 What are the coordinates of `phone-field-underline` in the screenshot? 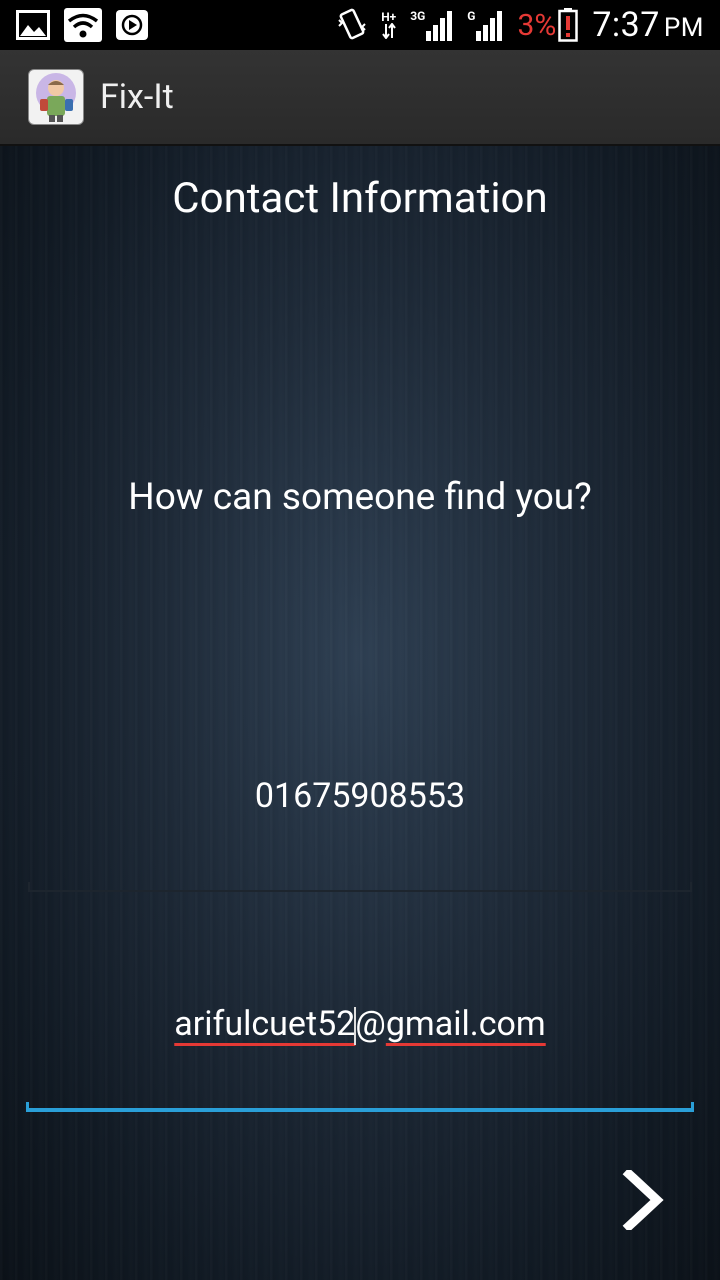 It's located at (360, 887).